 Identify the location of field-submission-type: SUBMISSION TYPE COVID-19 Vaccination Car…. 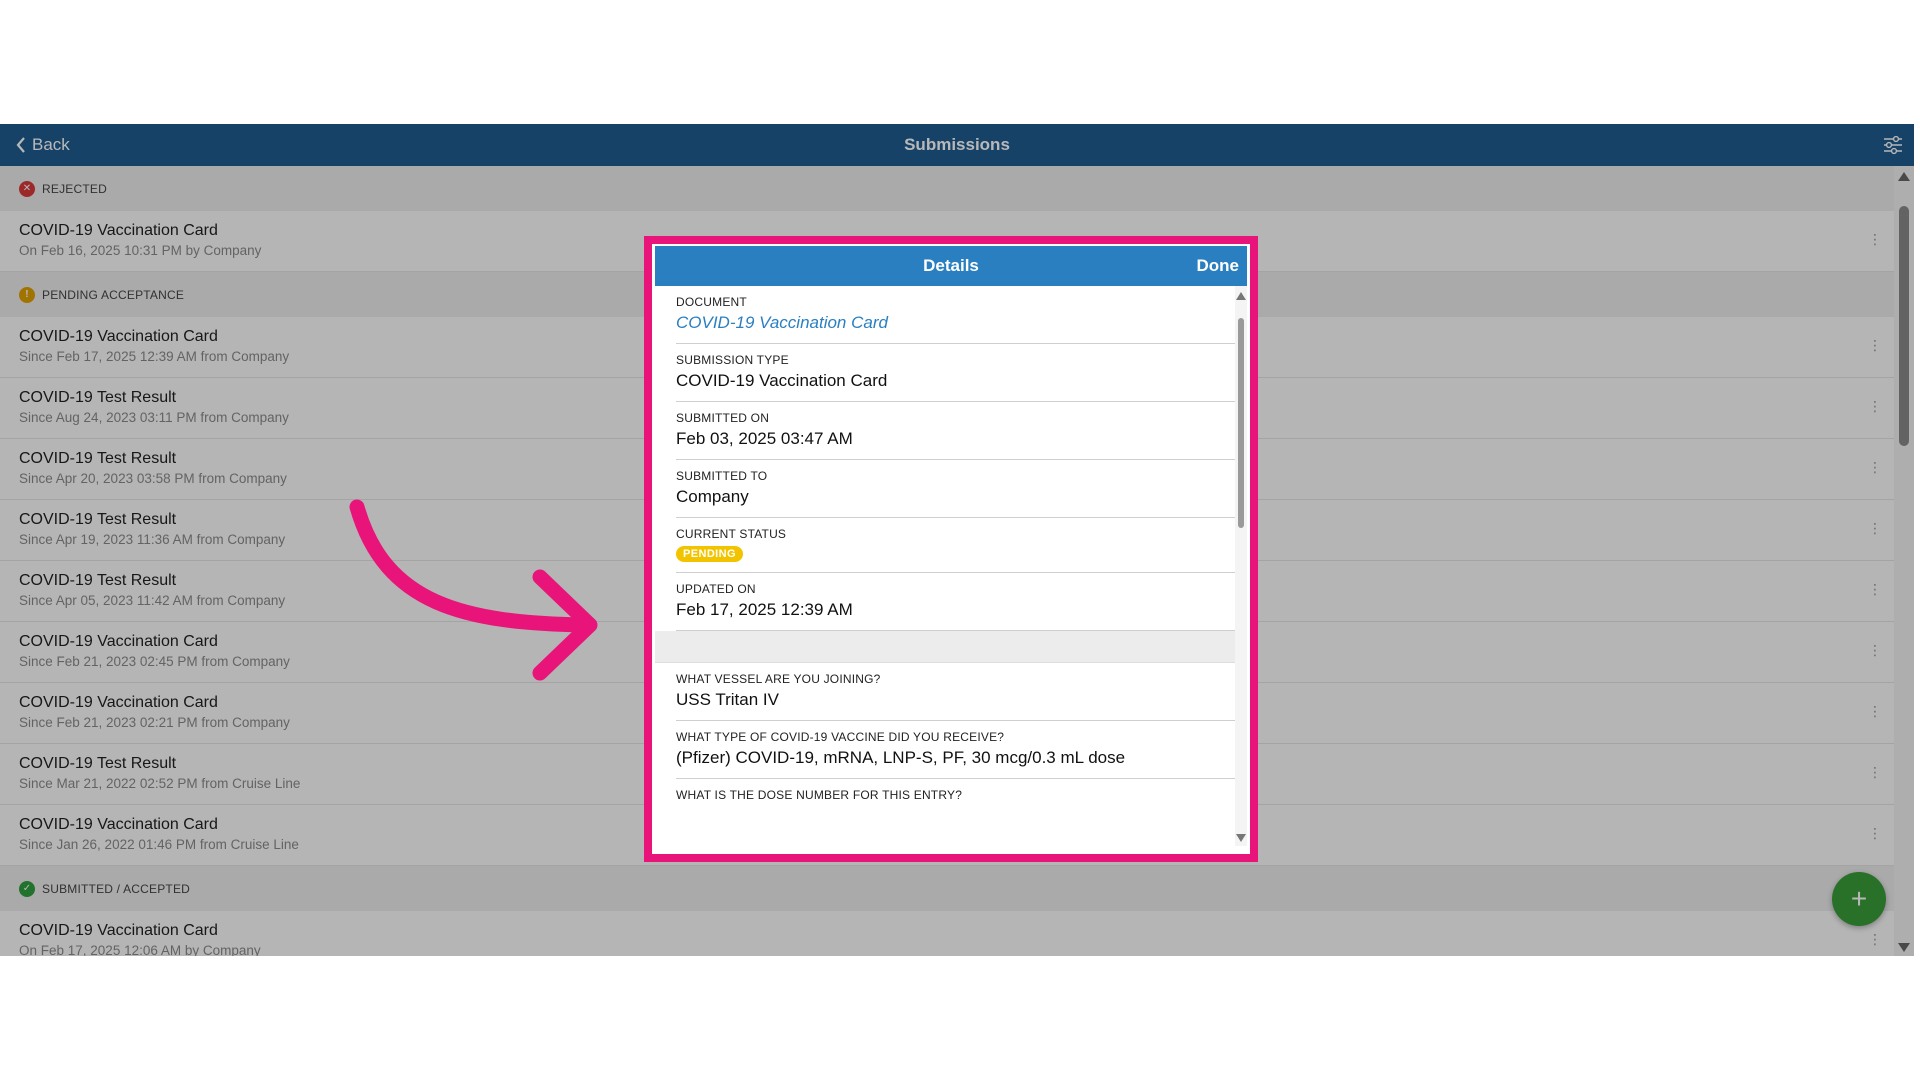
(955, 373).